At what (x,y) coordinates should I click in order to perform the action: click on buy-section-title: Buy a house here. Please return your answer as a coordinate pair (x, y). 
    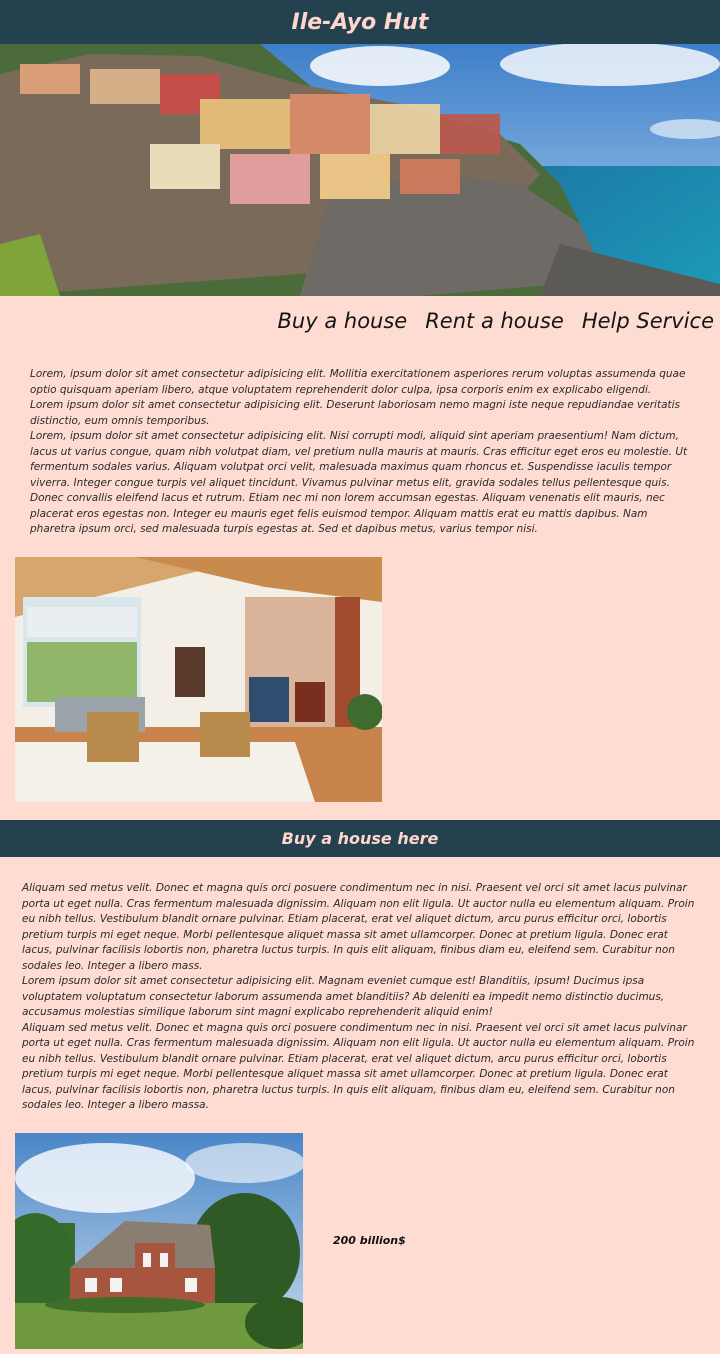
    Looking at the image, I should click on (360, 838).